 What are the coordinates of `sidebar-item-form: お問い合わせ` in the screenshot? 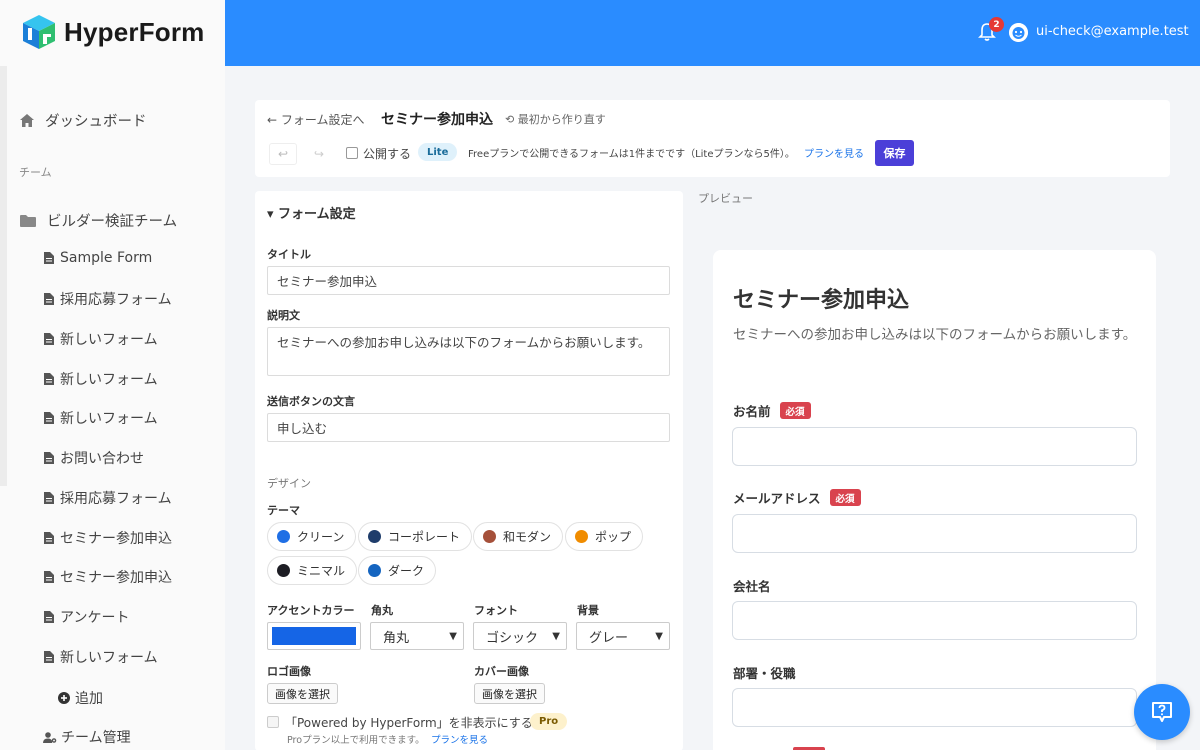 It's located at (94, 458).